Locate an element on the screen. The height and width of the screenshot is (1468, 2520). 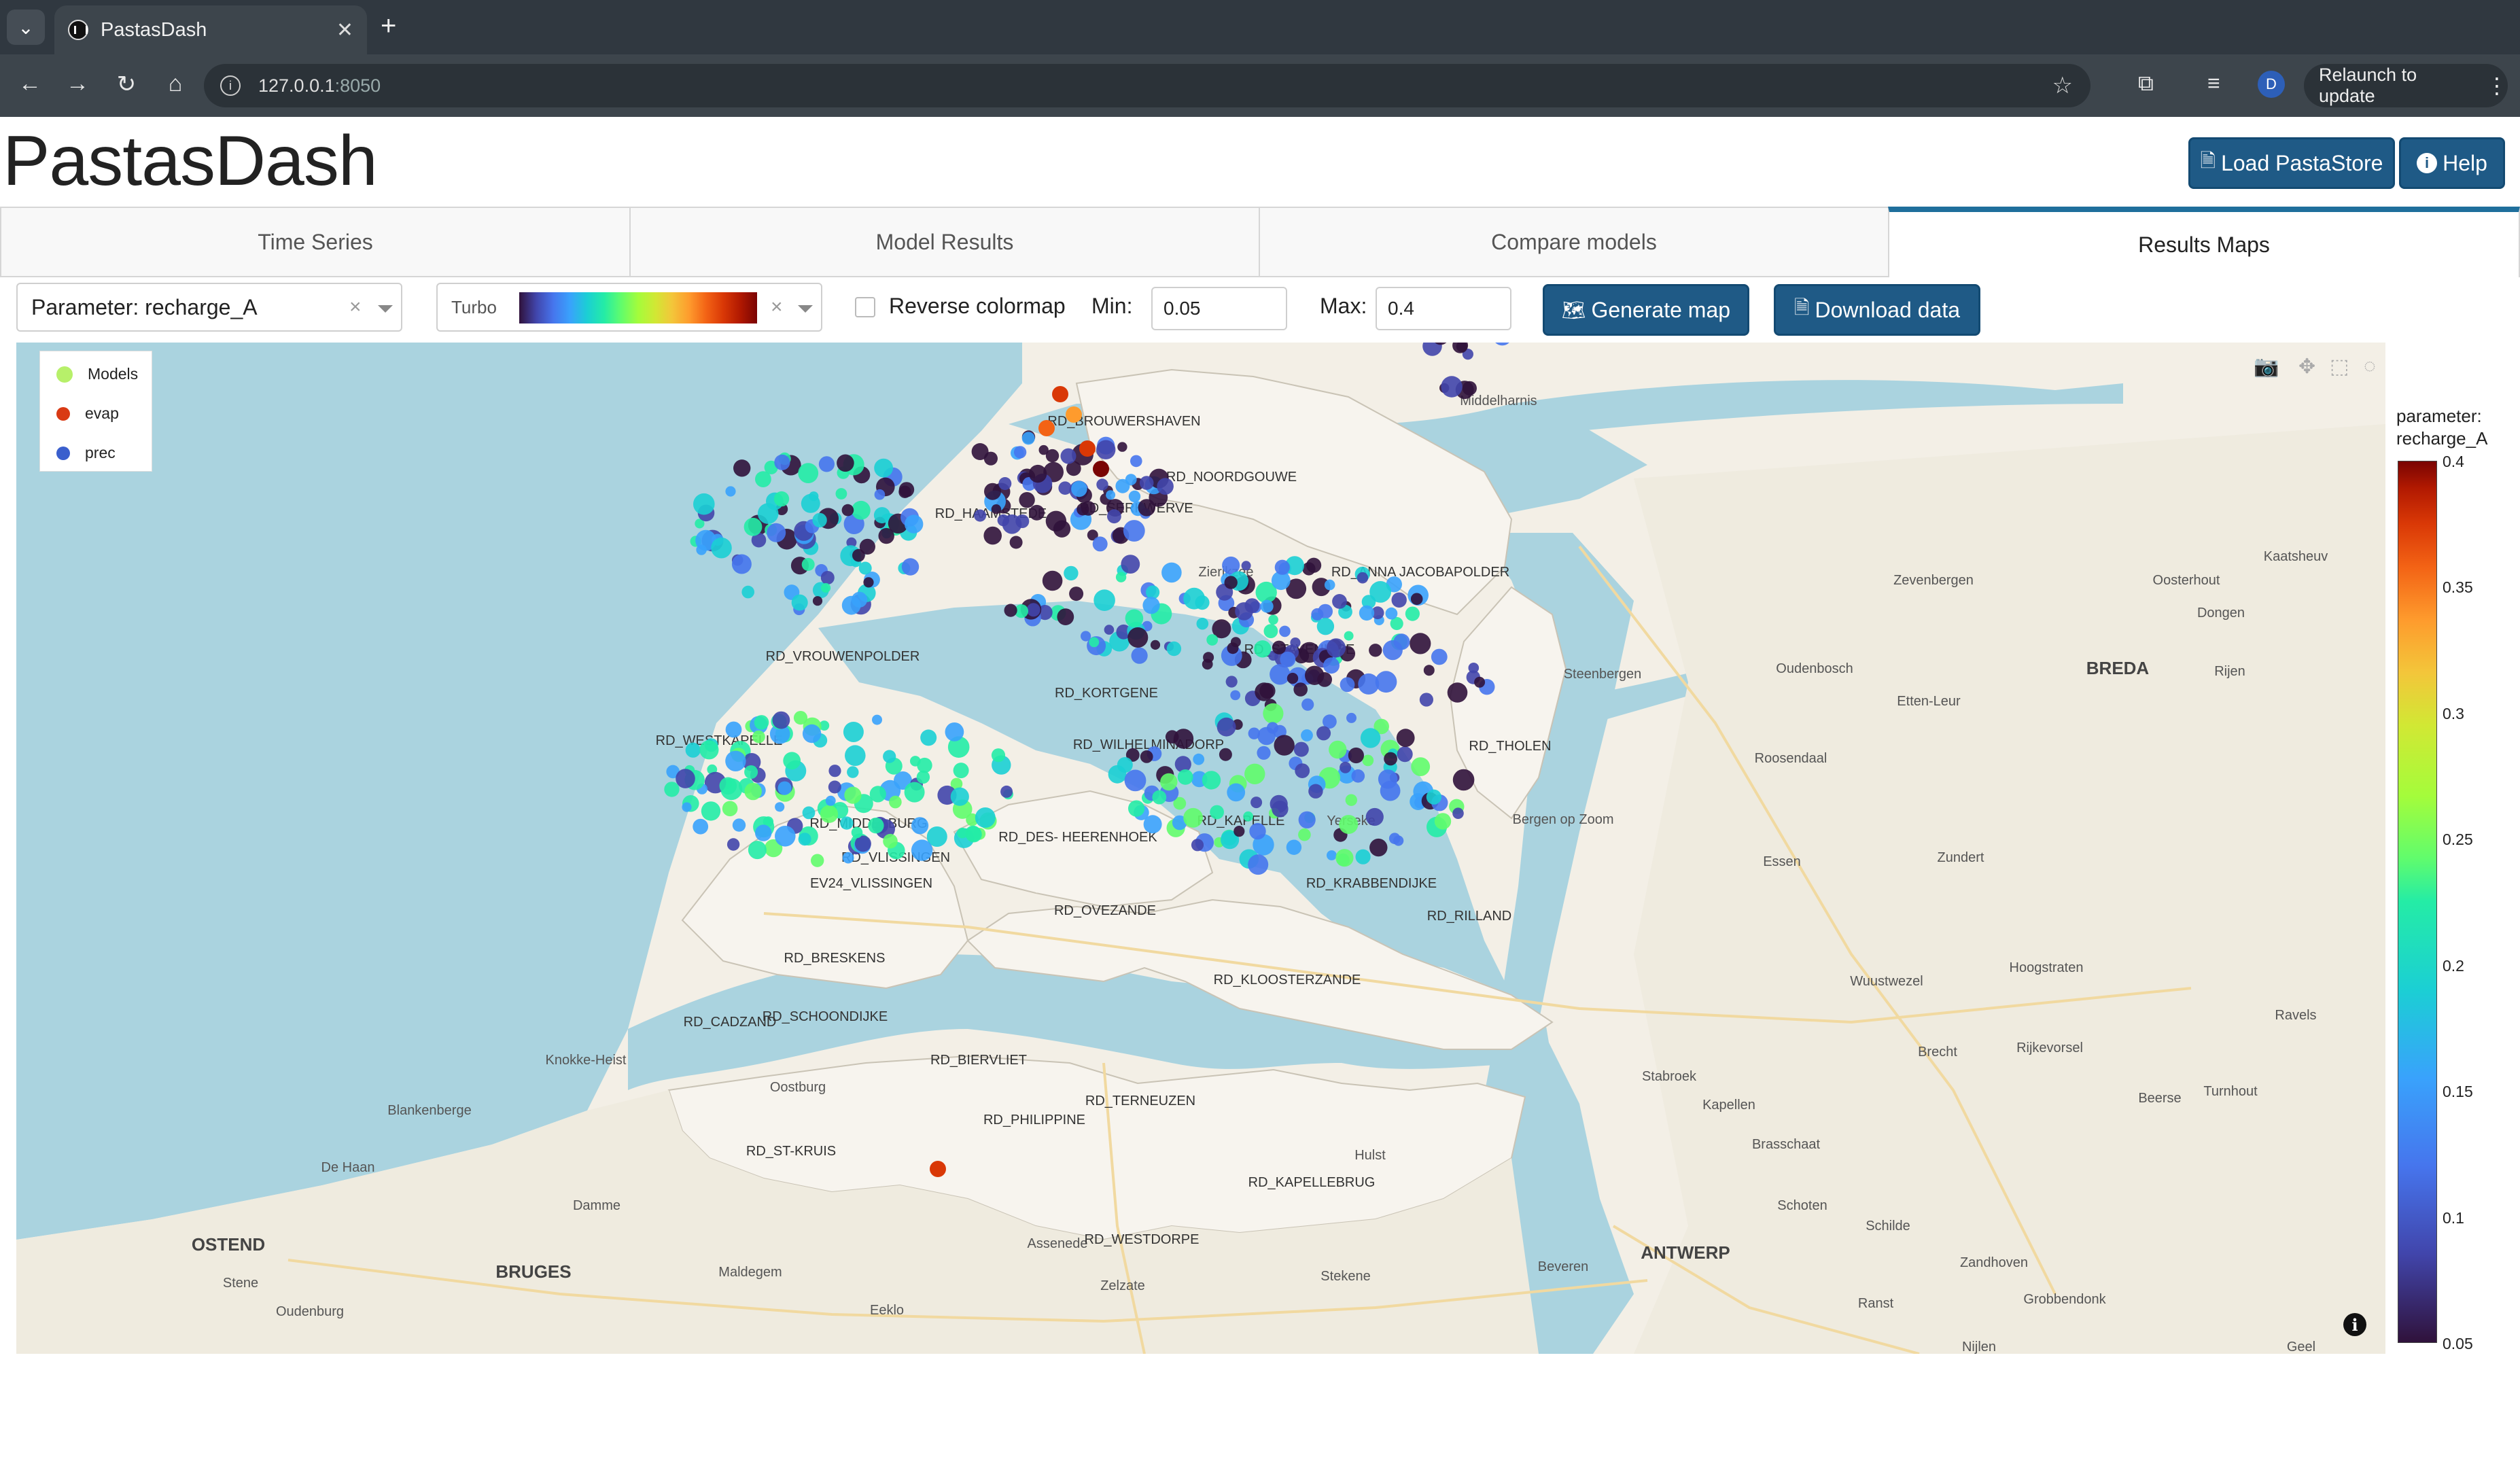
tab-results-maps: Results Maps is located at coordinates (2204, 242).